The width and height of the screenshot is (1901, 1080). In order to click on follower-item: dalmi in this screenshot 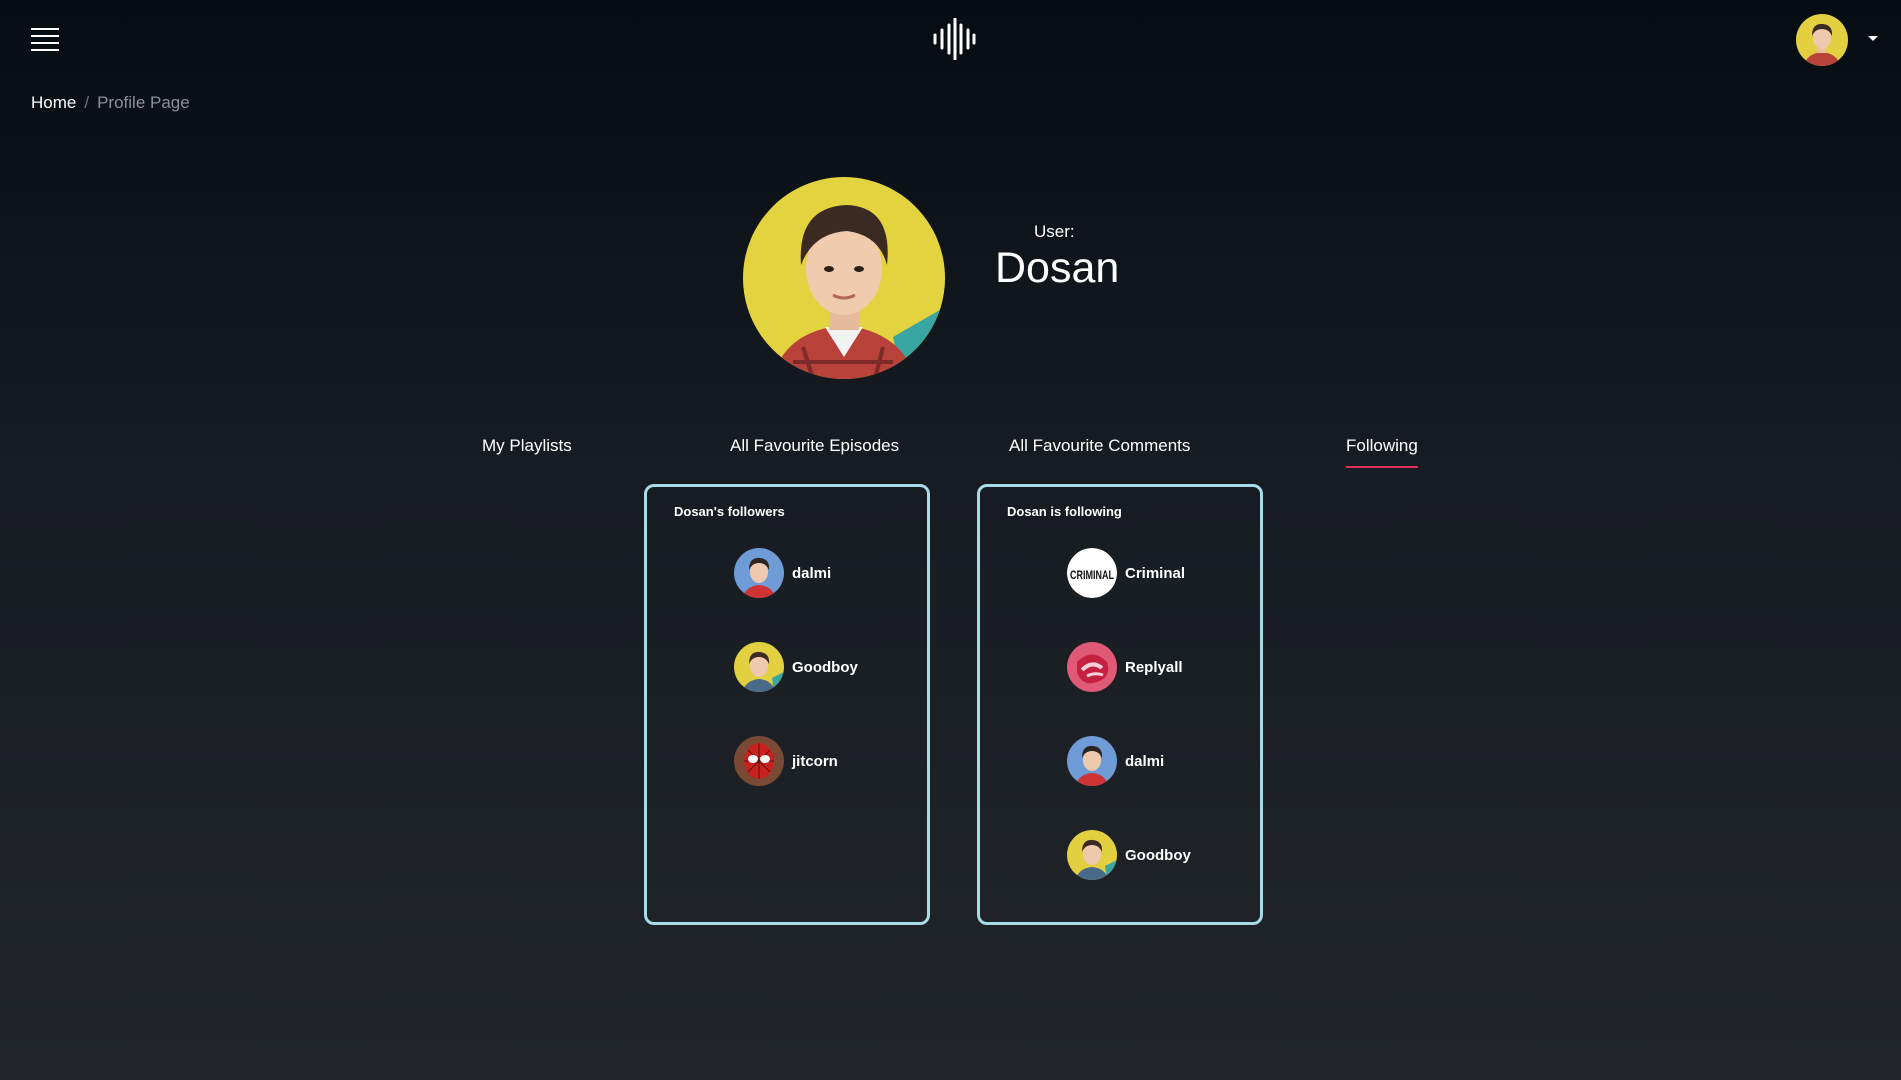, I will do `click(782, 573)`.